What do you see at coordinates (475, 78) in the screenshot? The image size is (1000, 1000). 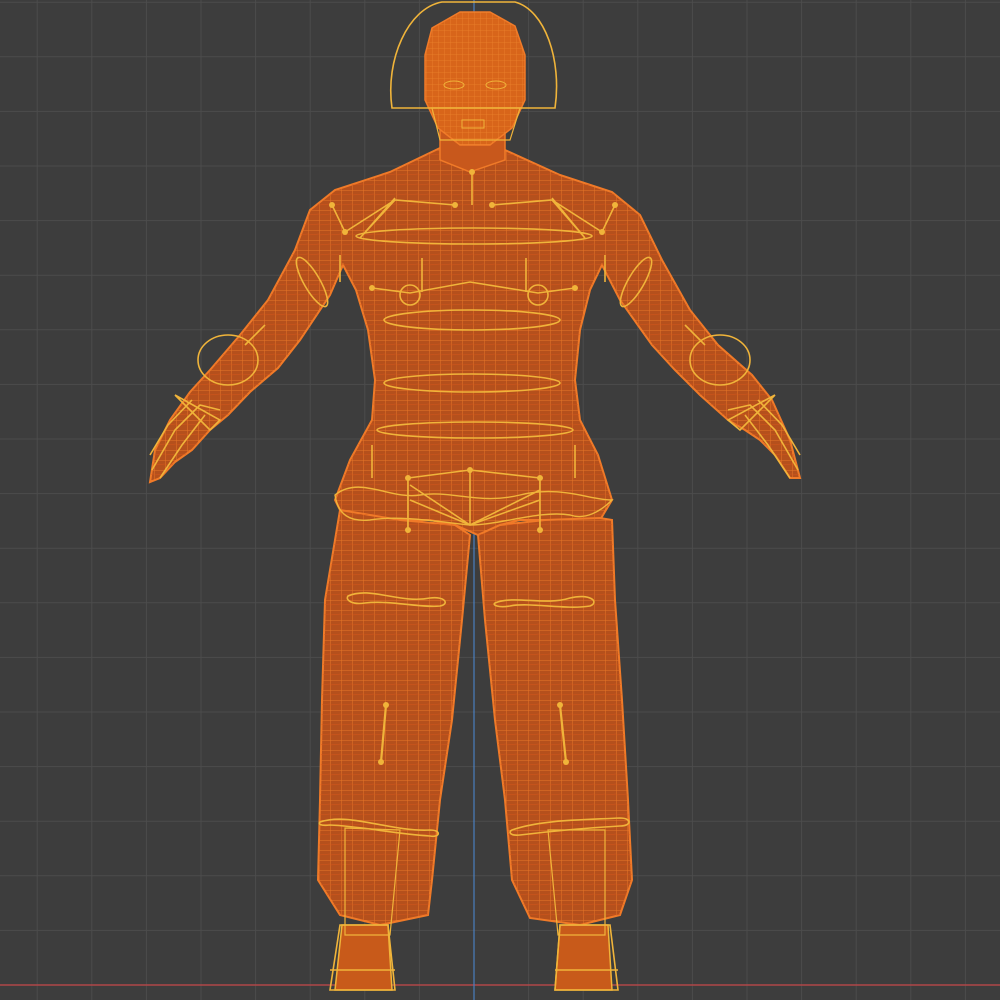 I see `head-wireframe` at bounding box center [475, 78].